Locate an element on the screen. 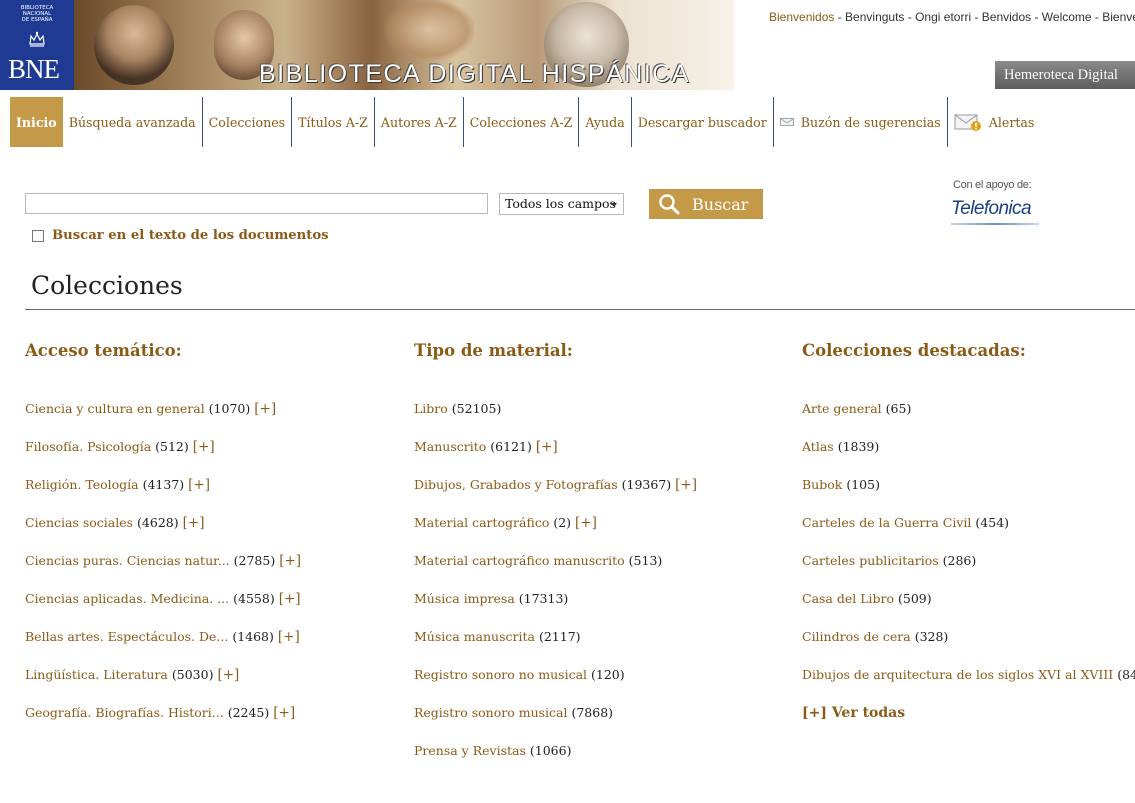 Image resolution: width=1135 pixels, height=803 pixels. nav-colecciones: Colecciones is located at coordinates (246, 122).